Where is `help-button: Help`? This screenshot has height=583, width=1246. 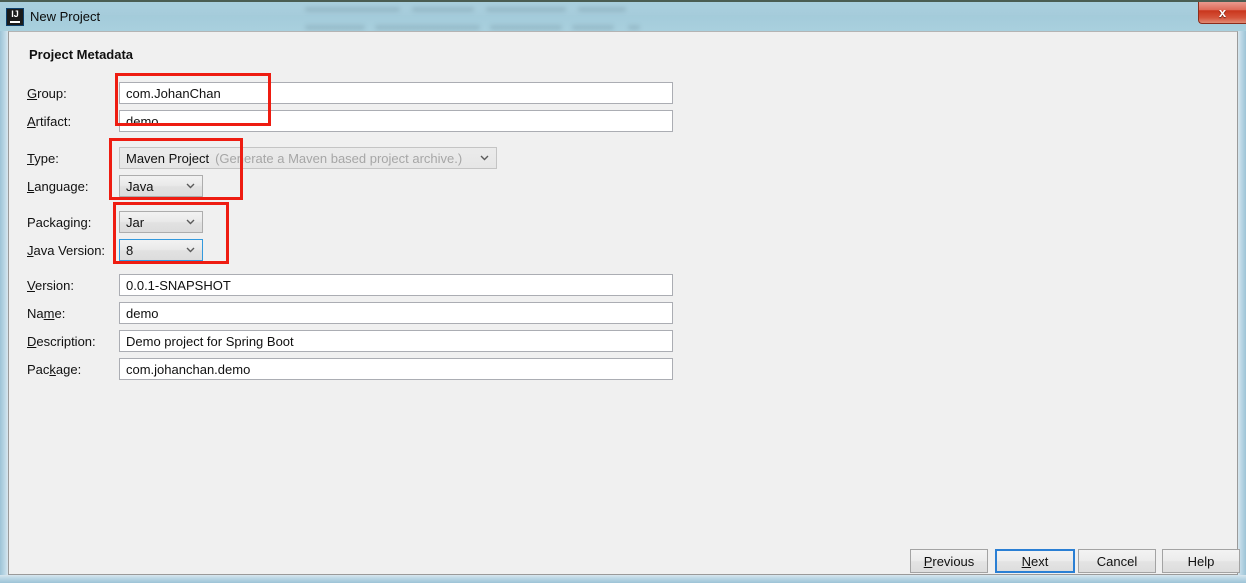 help-button: Help is located at coordinates (1201, 561).